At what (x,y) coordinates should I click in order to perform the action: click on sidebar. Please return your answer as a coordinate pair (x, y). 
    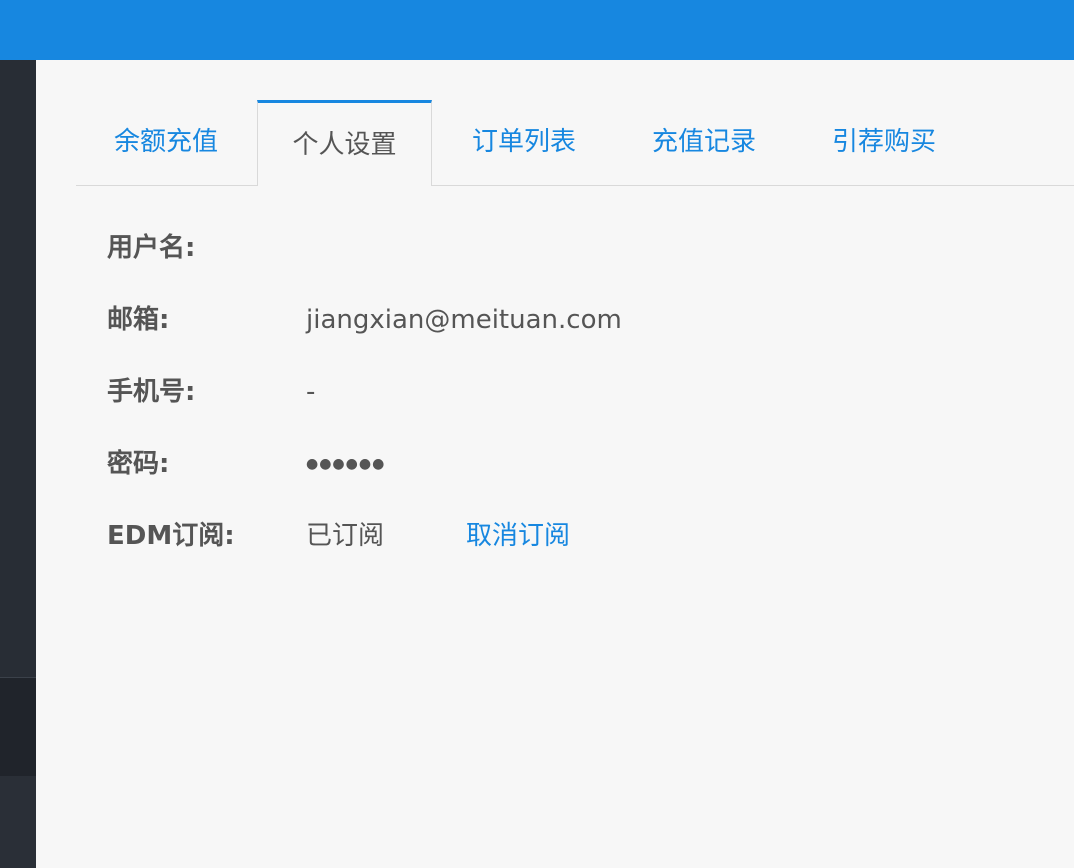
    Looking at the image, I should click on (18, 464).